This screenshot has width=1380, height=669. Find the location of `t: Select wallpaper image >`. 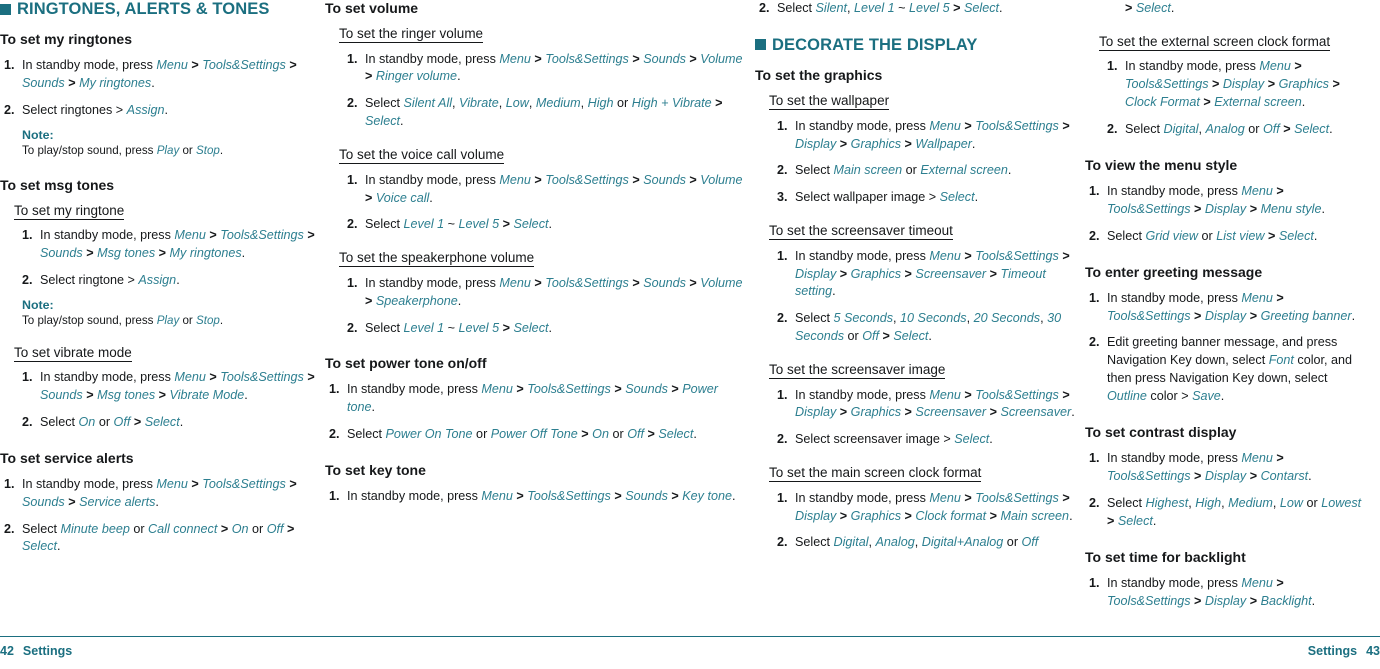

t: Select wallpaper image > is located at coordinates (867, 197).